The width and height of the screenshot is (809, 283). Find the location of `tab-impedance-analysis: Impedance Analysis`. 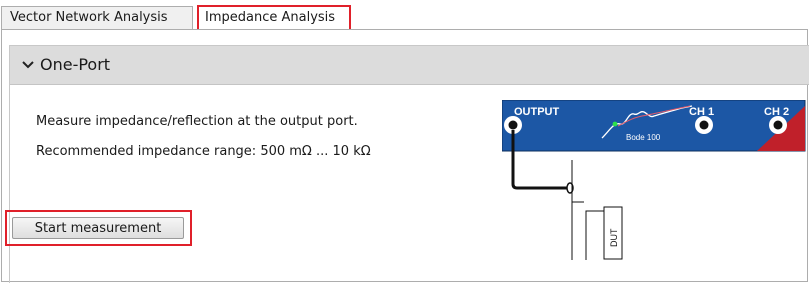

tab-impedance-analysis: Impedance Analysis is located at coordinates (274, 17).